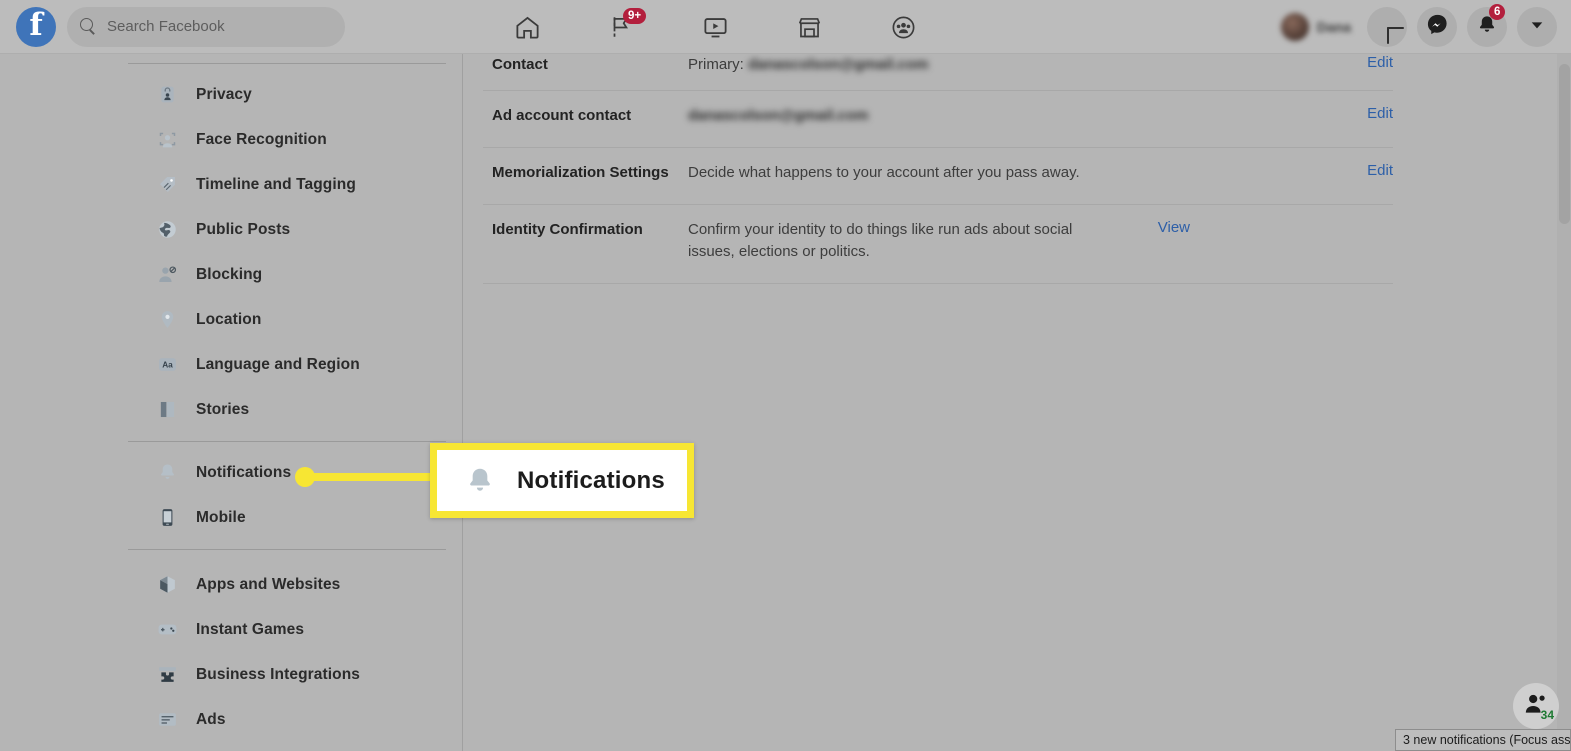 The width and height of the screenshot is (1571, 751). I want to click on notifications-badge: 6, so click(1497, 12).